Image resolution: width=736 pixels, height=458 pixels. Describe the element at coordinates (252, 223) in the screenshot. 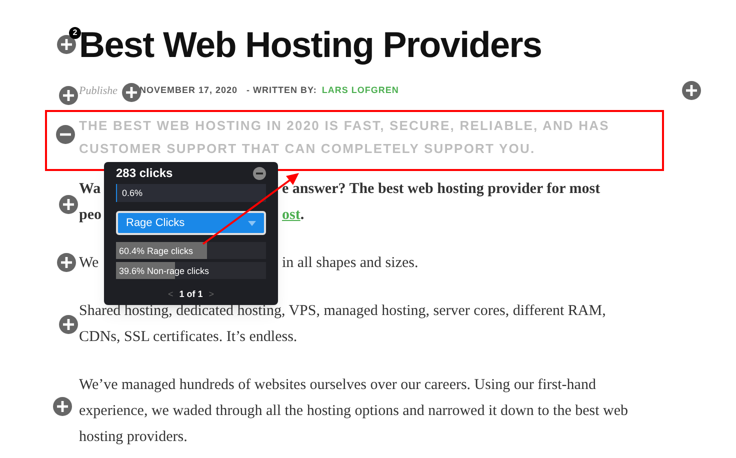

I see `caret-icon` at that location.